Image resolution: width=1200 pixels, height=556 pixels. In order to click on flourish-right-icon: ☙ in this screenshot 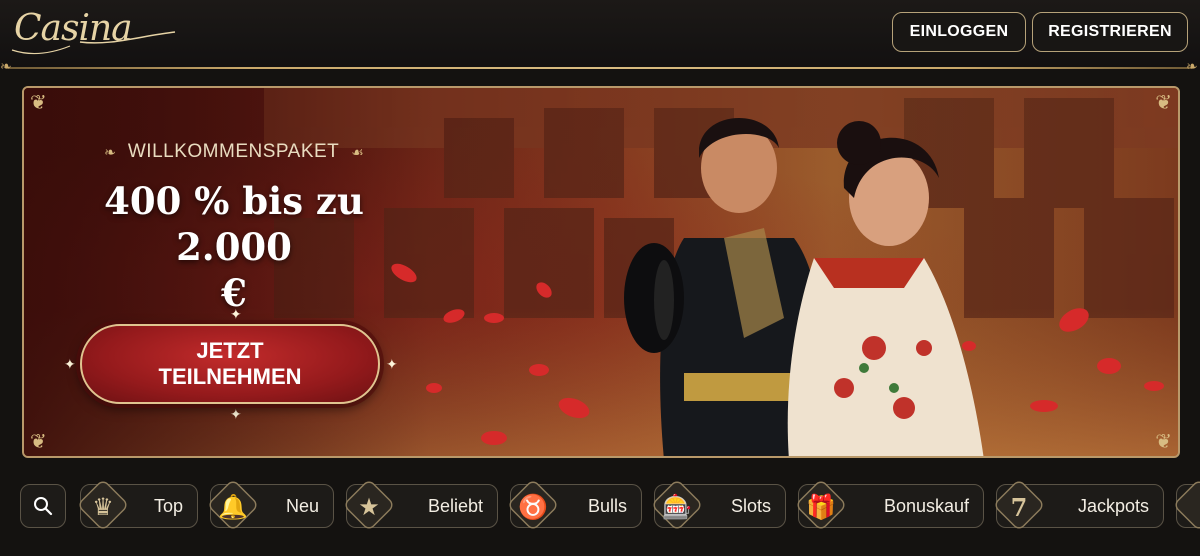, I will do `click(357, 151)`.